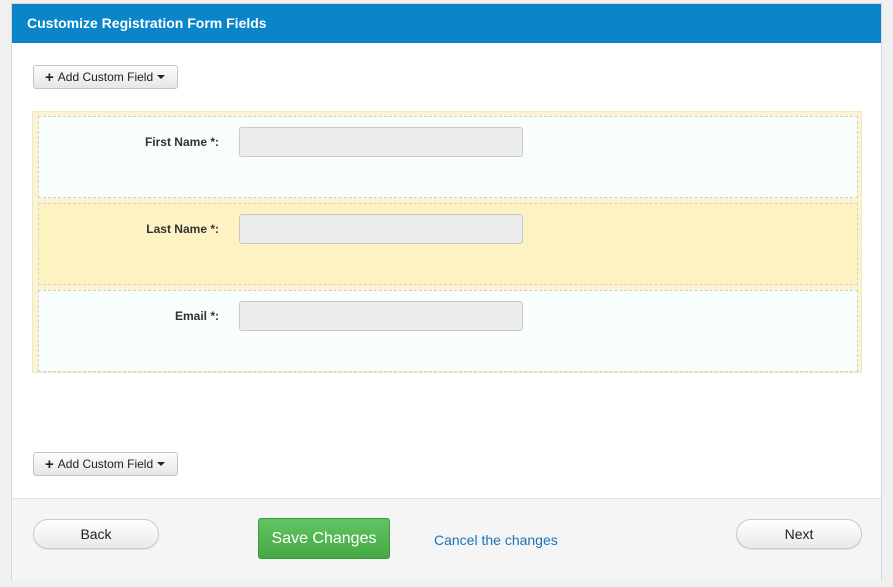  I want to click on field-row-last-name: Last Name *:, so click(448, 244).